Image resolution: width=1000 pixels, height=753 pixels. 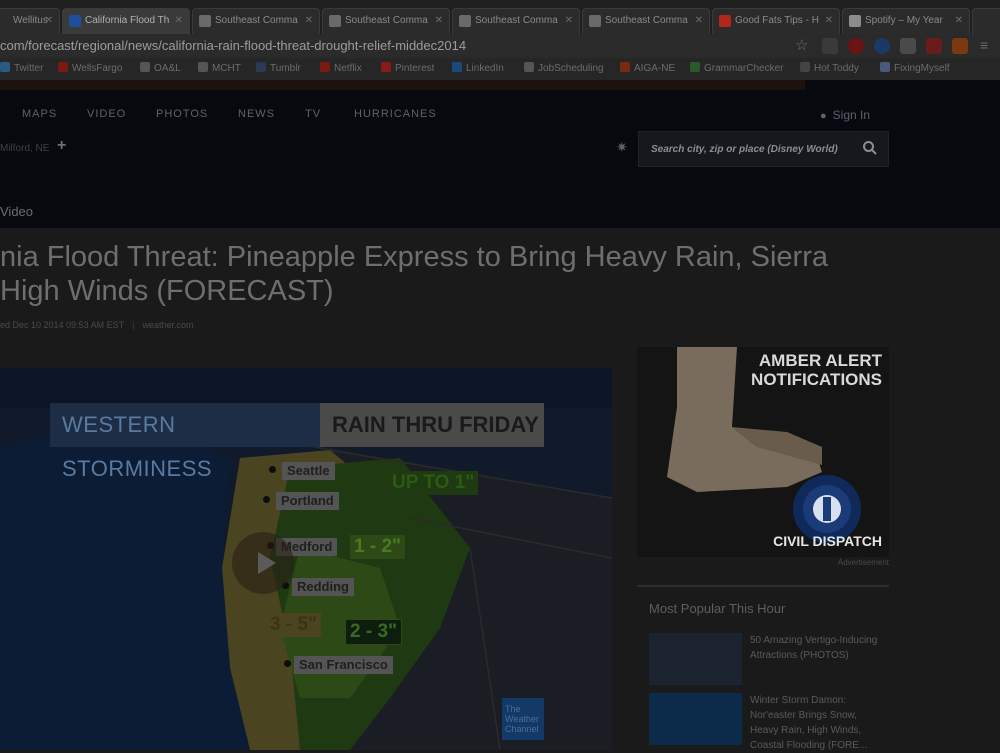 What do you see at coordinates (185, 442) in the screenshot?
I see `map-title-banner: WESTERN STORMINESS` at bounding box center [185, 442].